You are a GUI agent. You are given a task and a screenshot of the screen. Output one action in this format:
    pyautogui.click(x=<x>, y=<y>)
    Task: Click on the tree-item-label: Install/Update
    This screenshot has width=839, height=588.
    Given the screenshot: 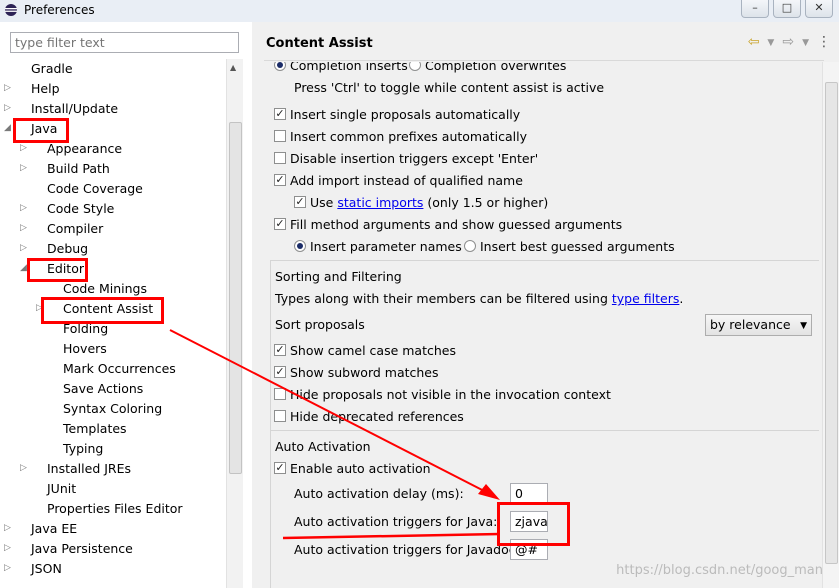 What is the action you would take?
    pyautogui.click(x=75, y=108)
    